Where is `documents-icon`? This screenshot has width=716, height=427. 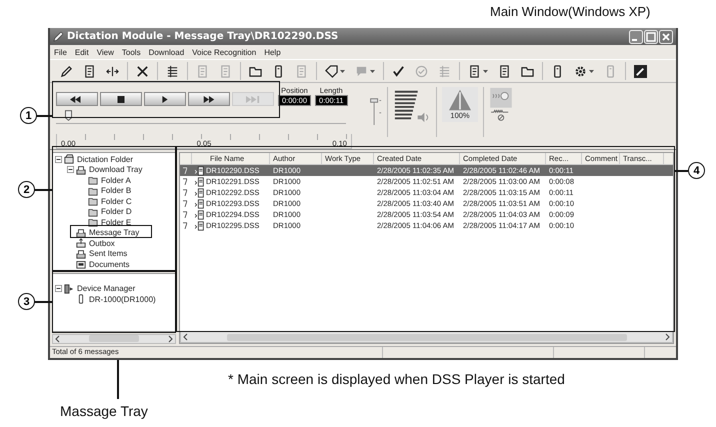 documents-icon is located at coordinates (81, 264).